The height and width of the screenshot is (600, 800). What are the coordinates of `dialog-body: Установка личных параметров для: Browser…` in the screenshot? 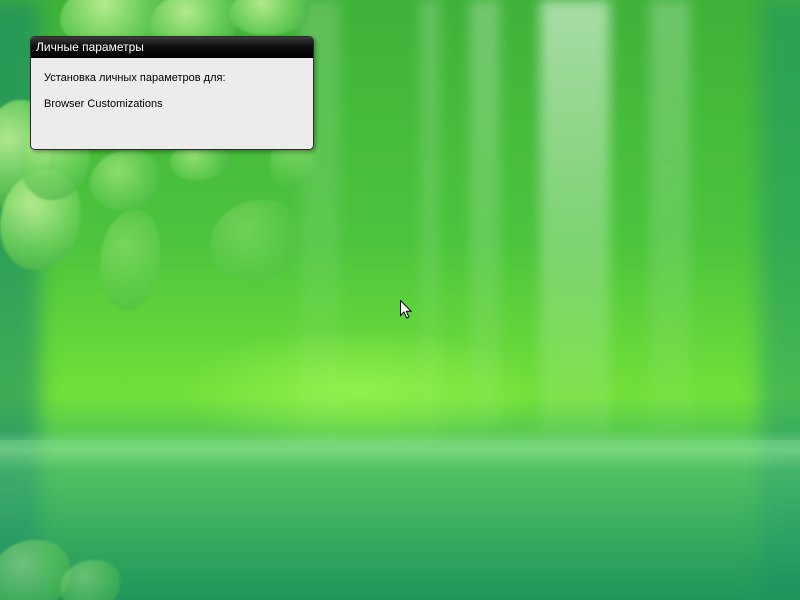 It's located at (172, 103).